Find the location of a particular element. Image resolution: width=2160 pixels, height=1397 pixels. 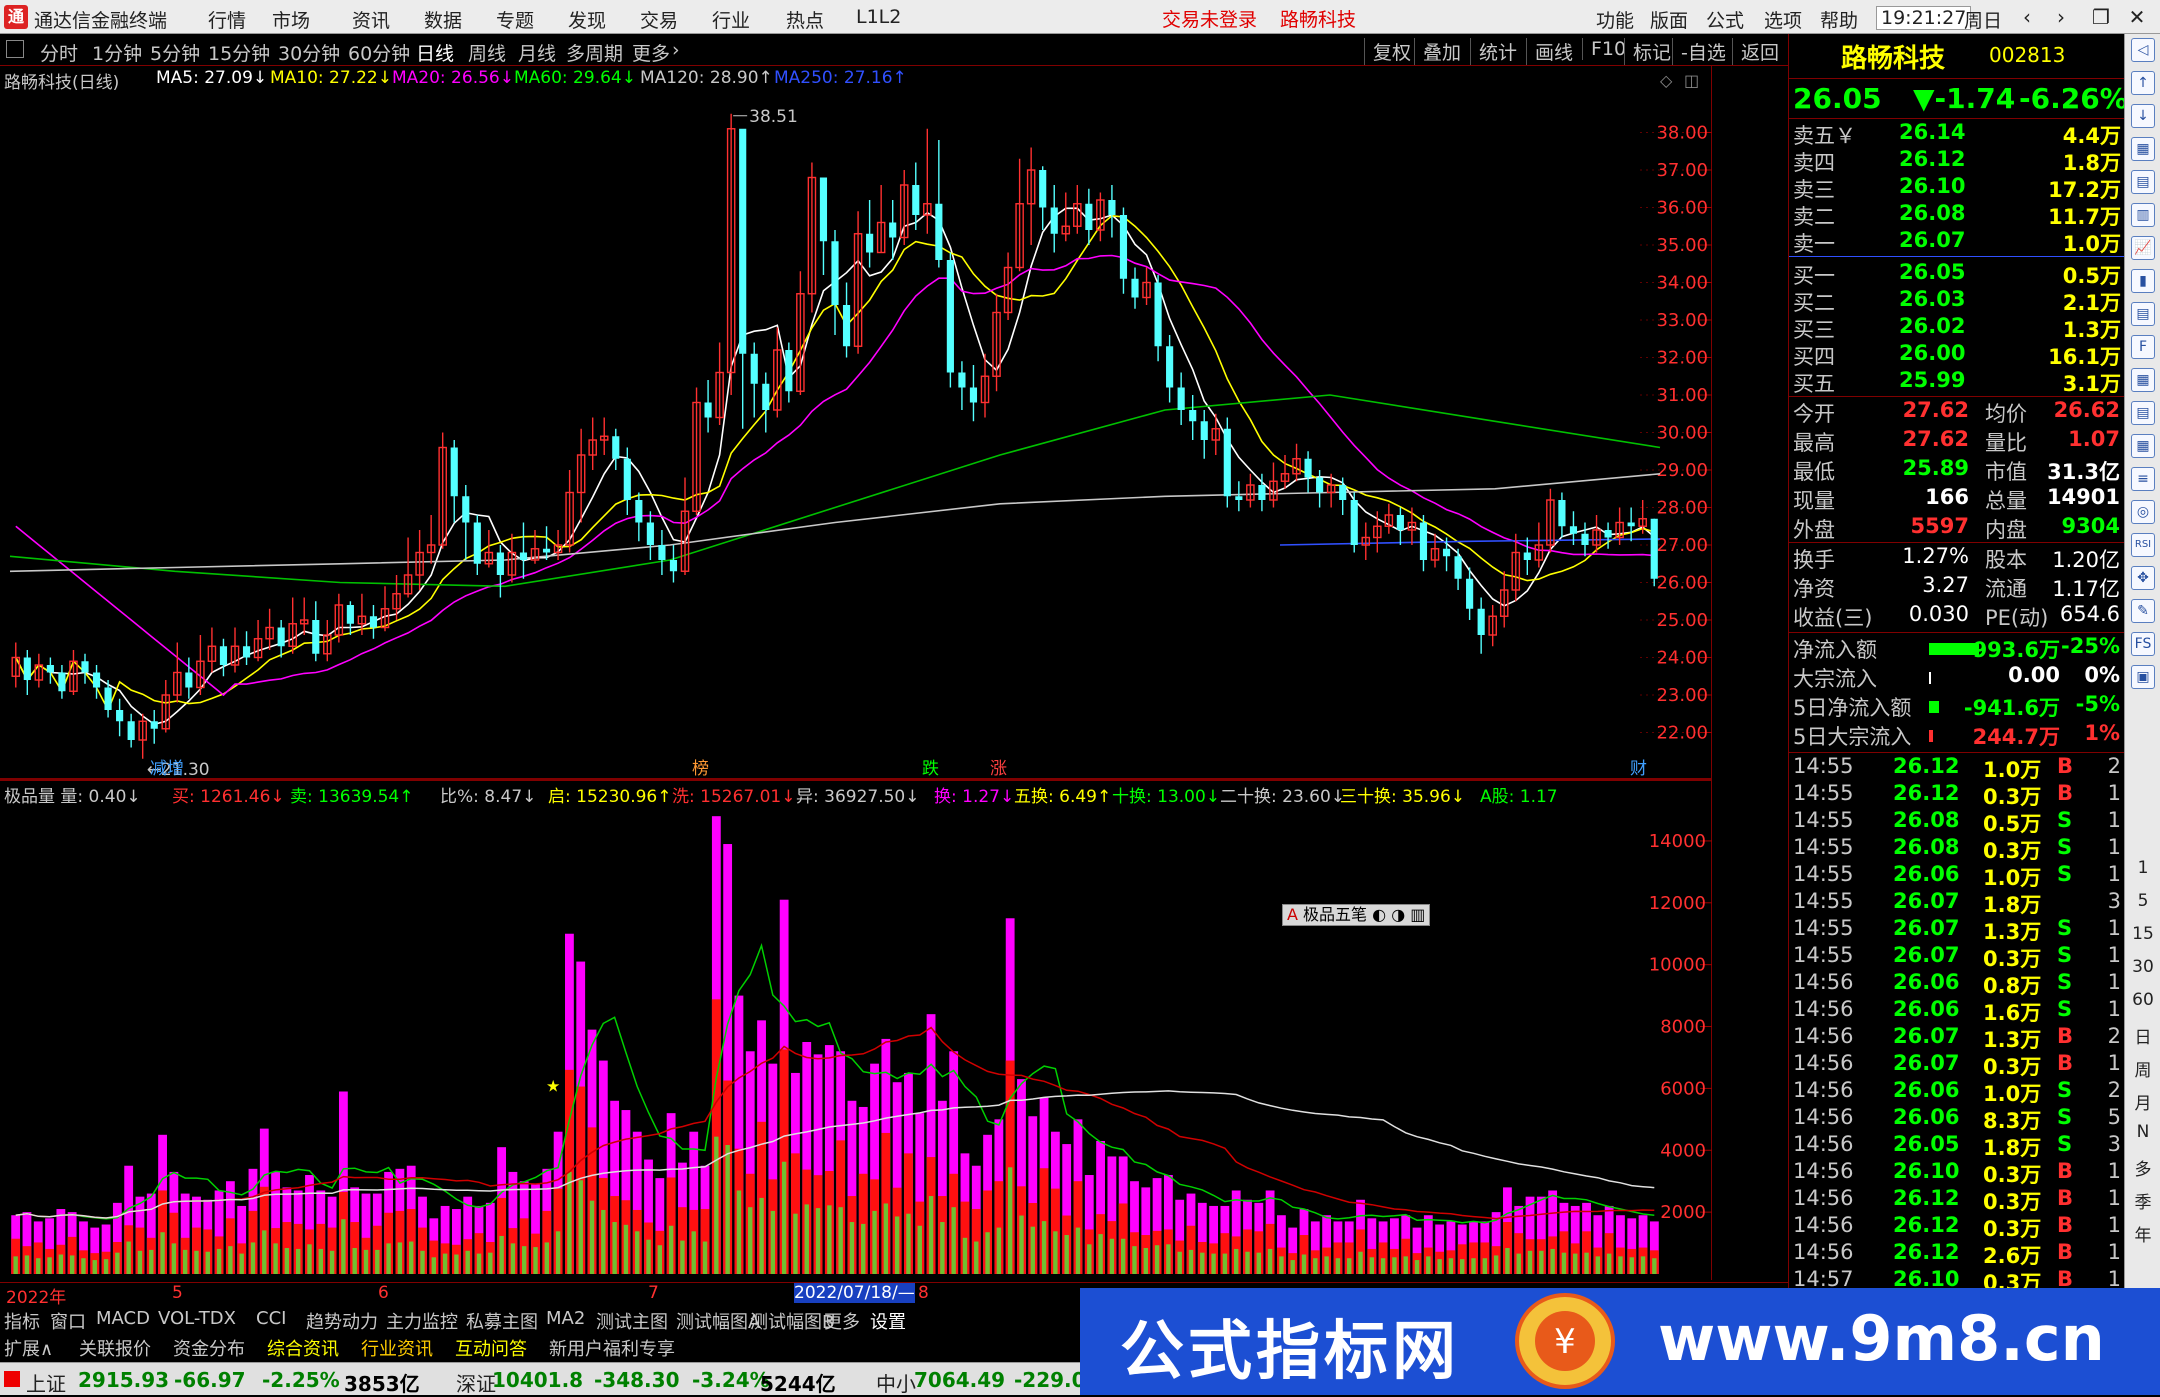

period-shortcut: 周 is located at coordinates (2142, 1068).